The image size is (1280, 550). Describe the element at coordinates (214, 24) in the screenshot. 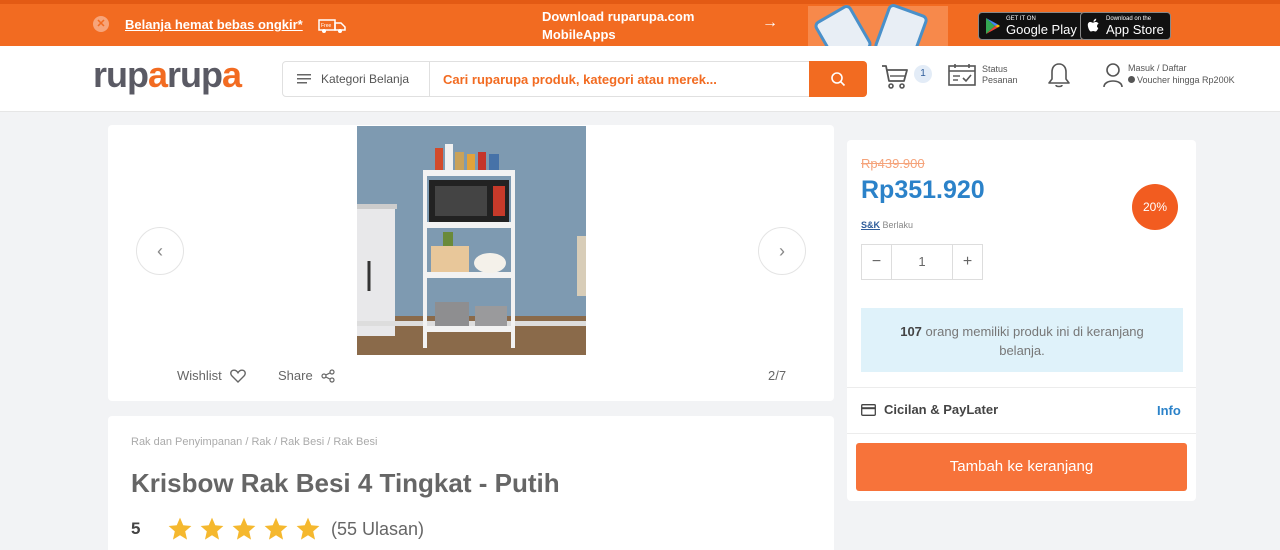

I see `free-shipping-link: Belanja hemat bebas ongkir*` at that location.